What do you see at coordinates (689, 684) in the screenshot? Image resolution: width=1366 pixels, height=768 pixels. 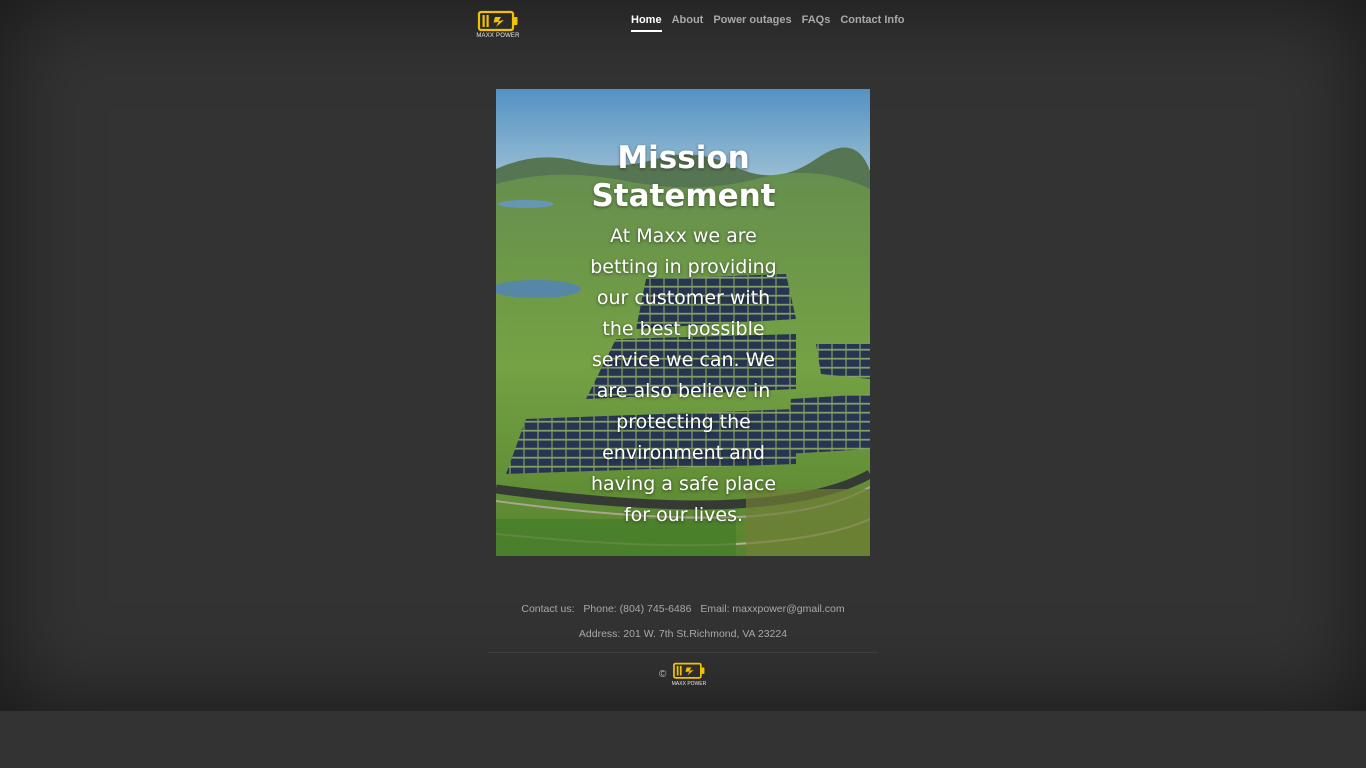 I see `footer-logo-text: MAXX POWER` at bounding box center [689, 684].